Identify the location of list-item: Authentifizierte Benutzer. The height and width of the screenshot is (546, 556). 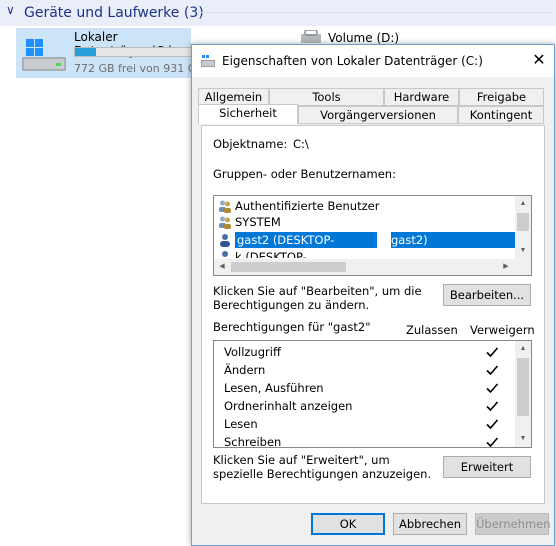
(298, 206).